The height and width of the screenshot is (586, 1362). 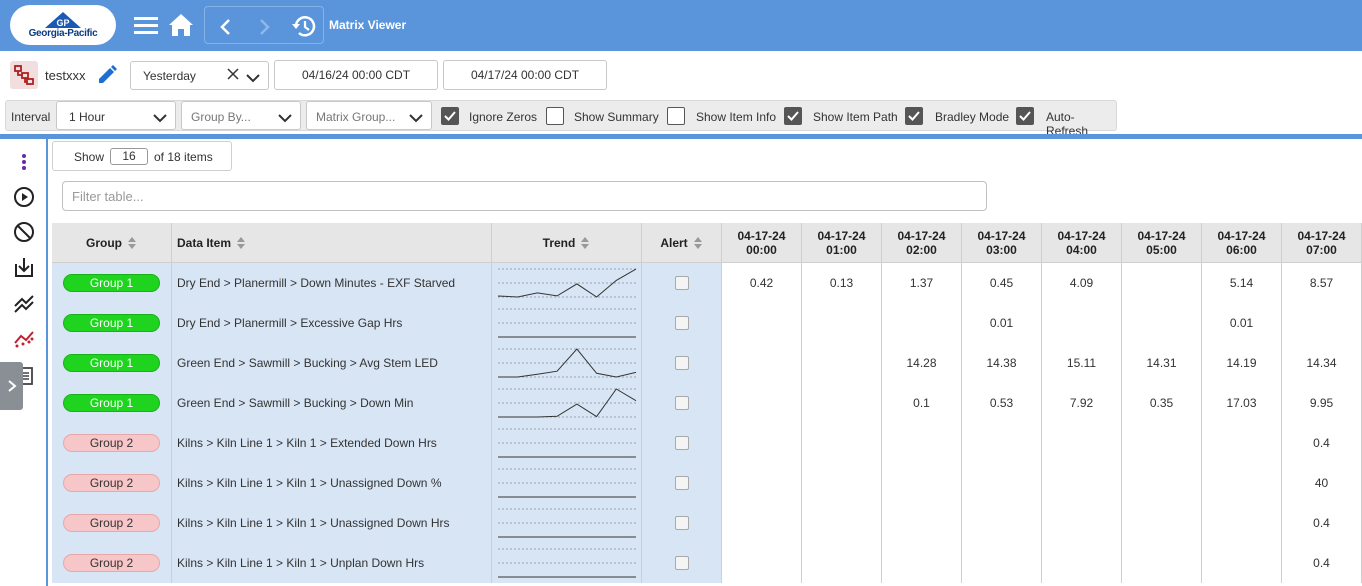 What do you see at coordinates (762, 283) in the screenshot?
I see `value-cell: 0.42` at bounding box center [762, 283].